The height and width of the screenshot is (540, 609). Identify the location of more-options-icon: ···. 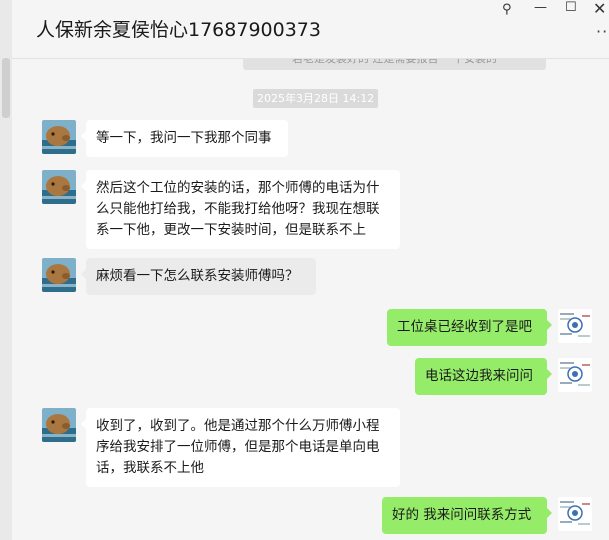
(602, 31).